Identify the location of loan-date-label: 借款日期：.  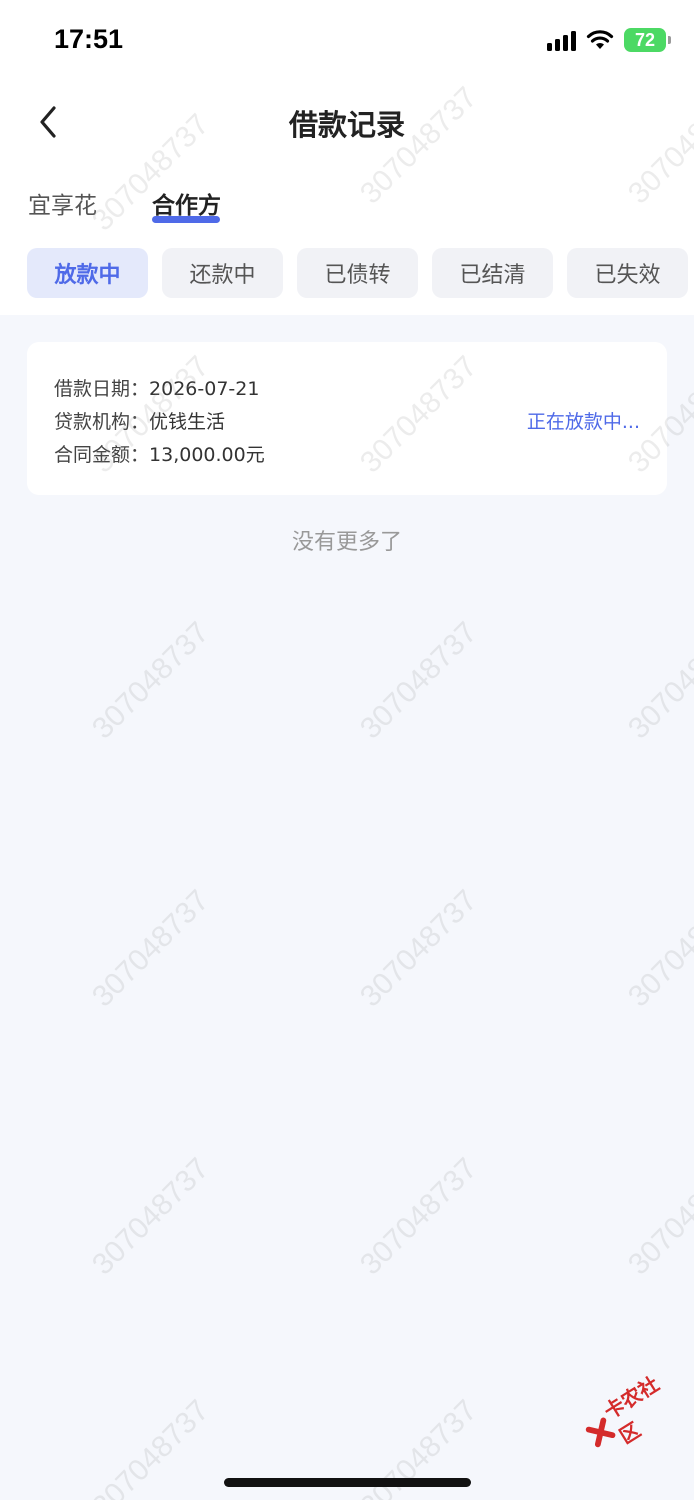
(102, 389).